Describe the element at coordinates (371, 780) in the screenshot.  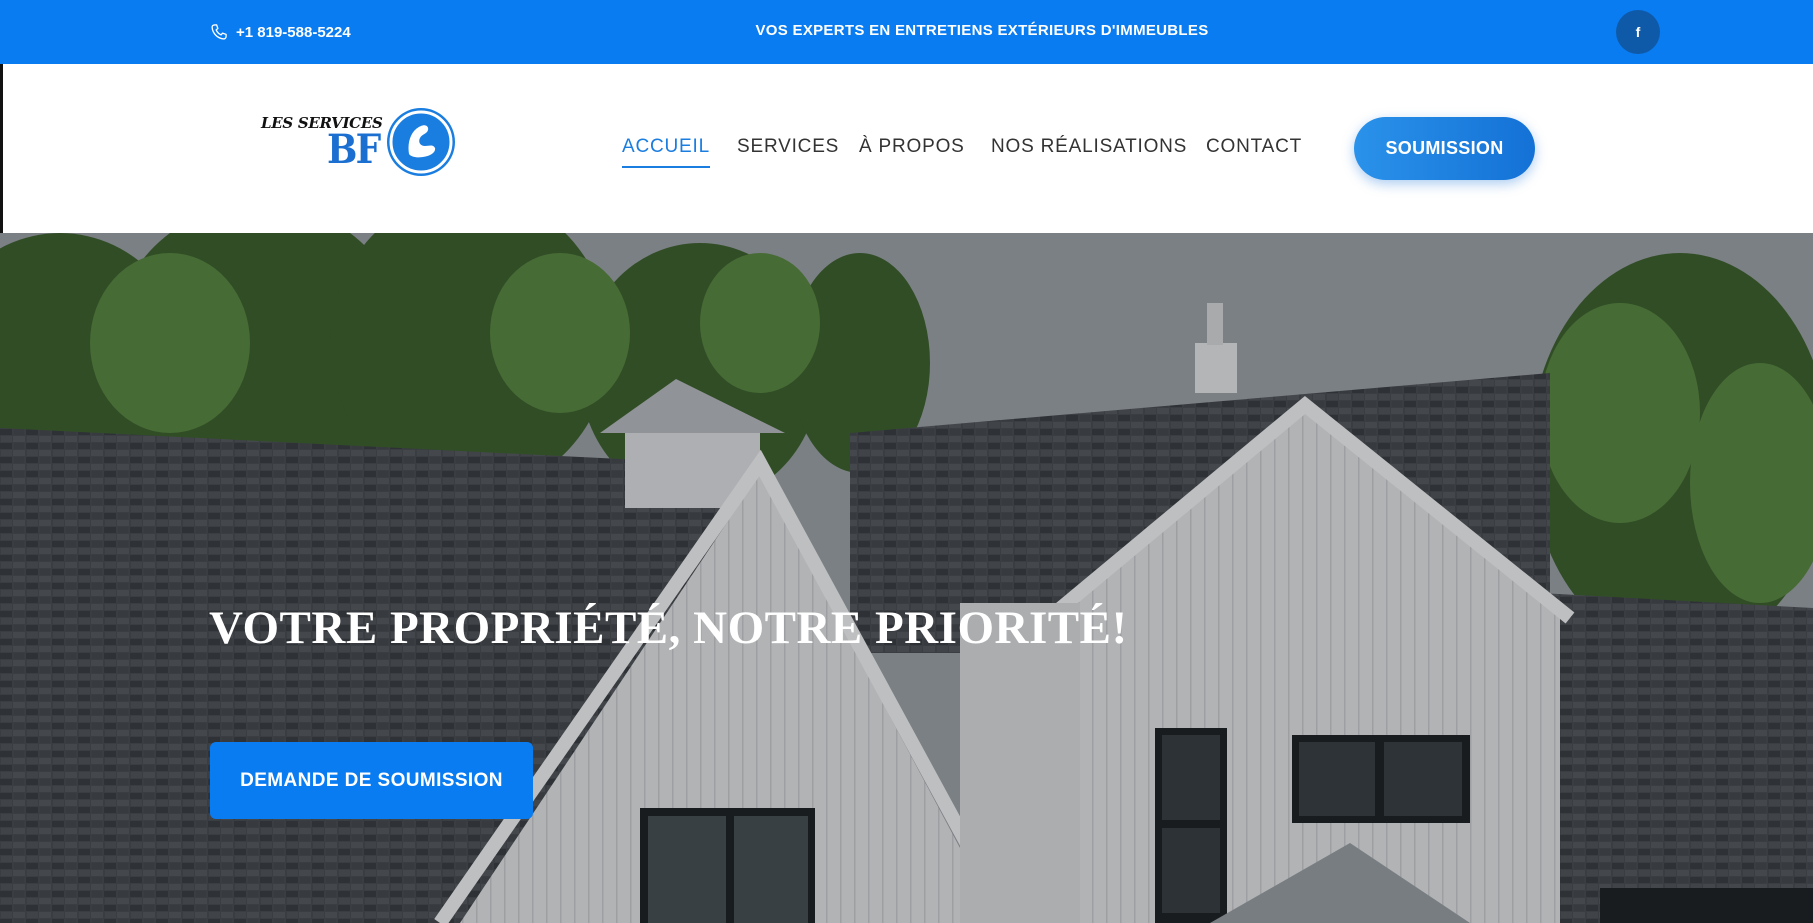
I see `demande-soumission-button: DEMANDE DE SOUMISSION` at that location.